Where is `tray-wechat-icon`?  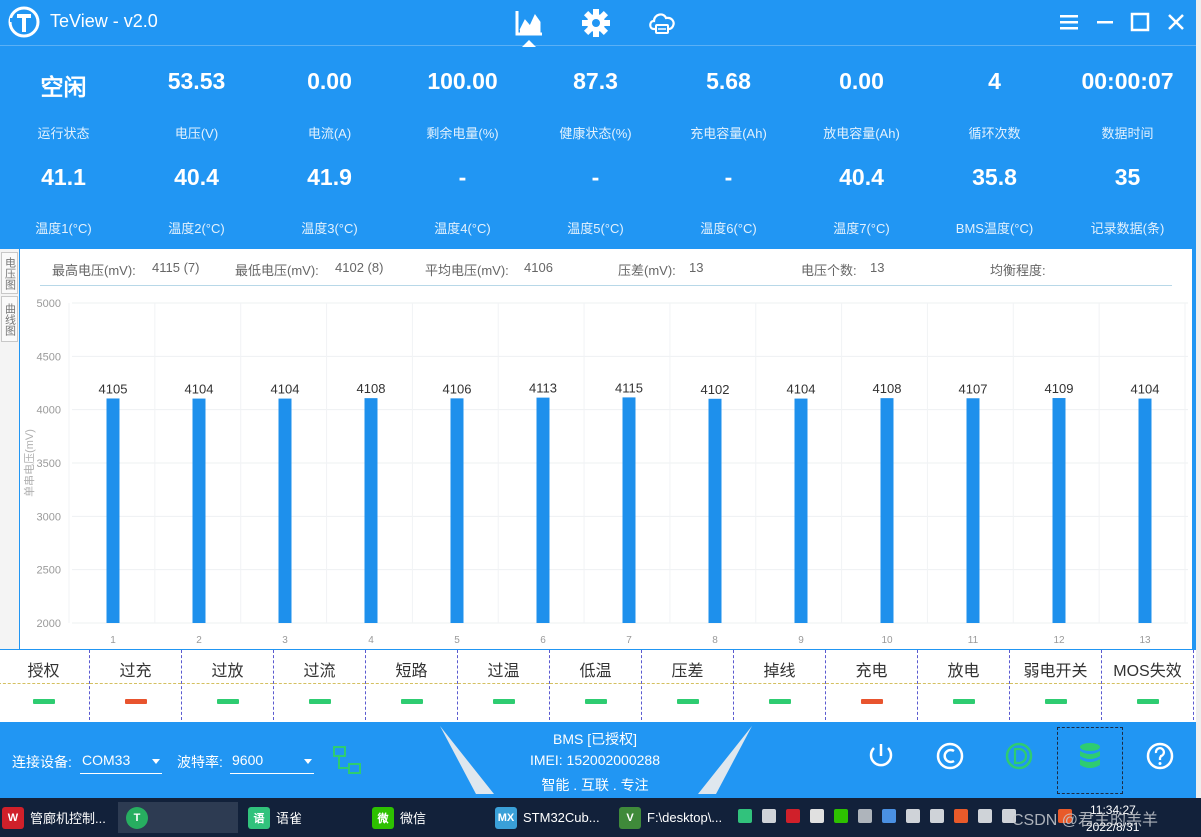
tray-wechat-icon is located at coordinates (841, 816).